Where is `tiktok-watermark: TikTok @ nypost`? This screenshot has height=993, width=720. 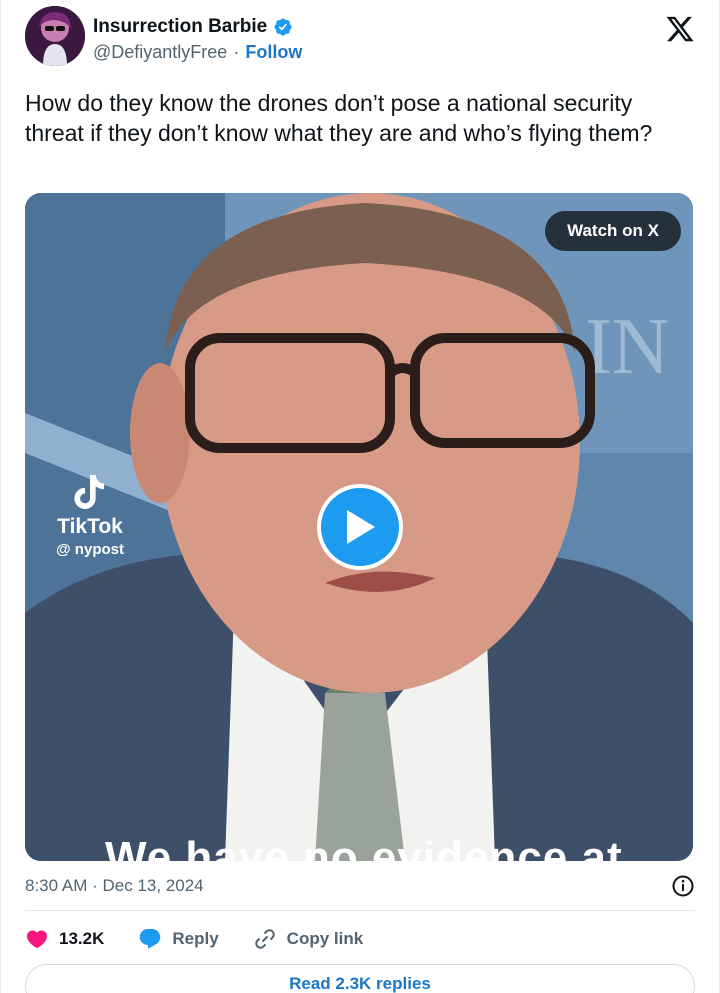
tiktok-watermark: TikTok @ nypost is located at coordinates (90, 515).